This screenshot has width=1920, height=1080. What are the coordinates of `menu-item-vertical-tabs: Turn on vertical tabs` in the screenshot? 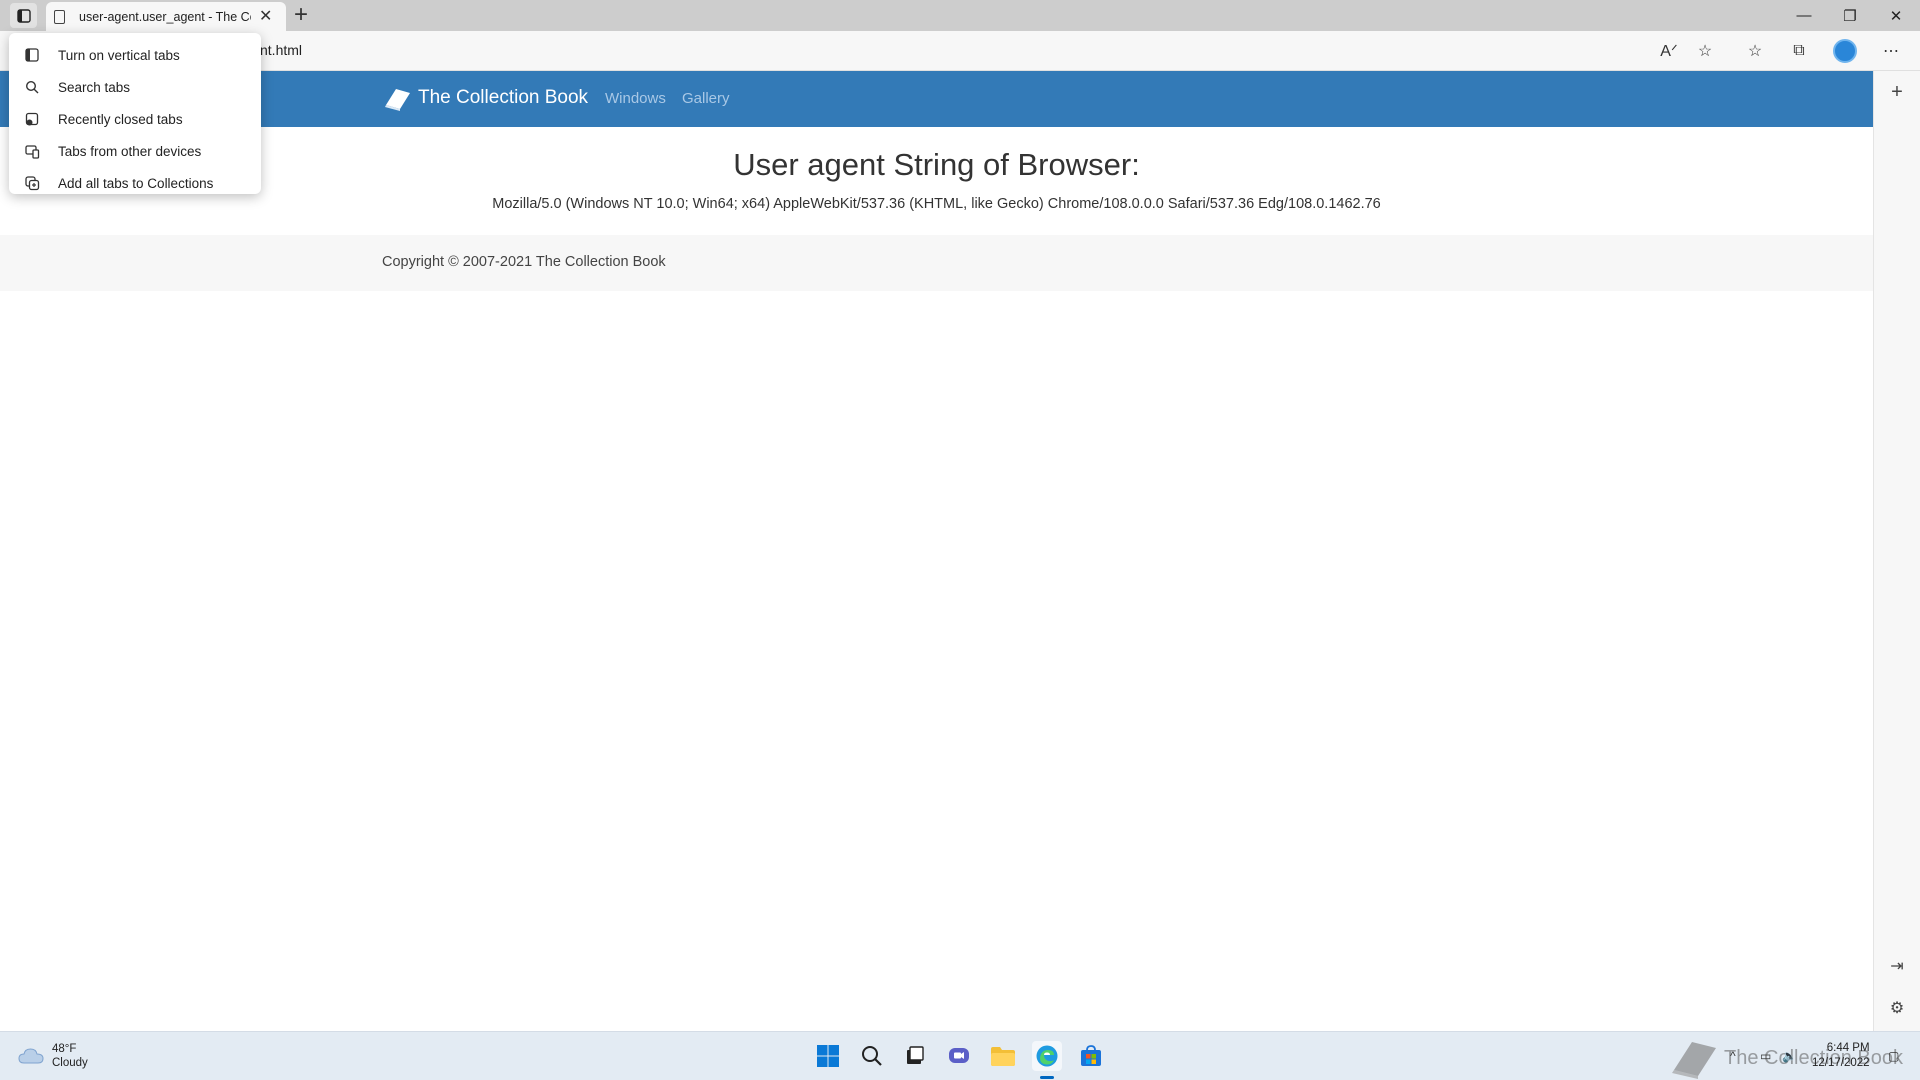 It's located at (135, 55).